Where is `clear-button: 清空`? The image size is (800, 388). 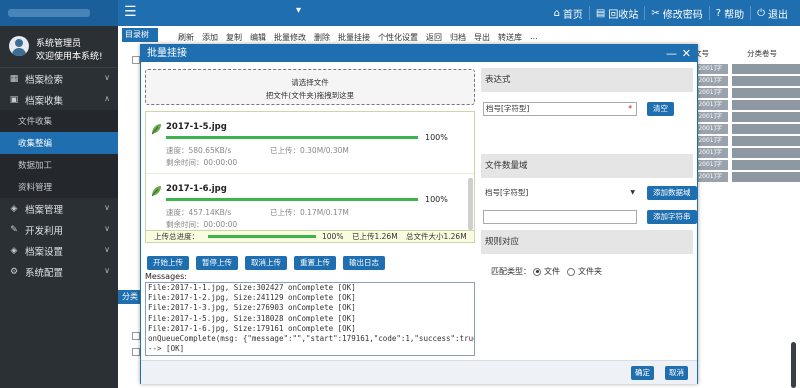
clear-button: 清空 is located at coordinates (660, 109).